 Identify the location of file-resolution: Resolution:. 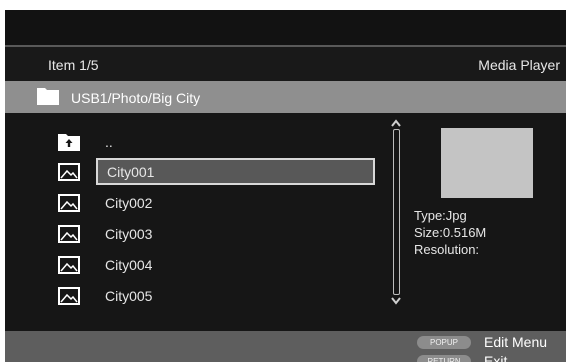
(447, 249).